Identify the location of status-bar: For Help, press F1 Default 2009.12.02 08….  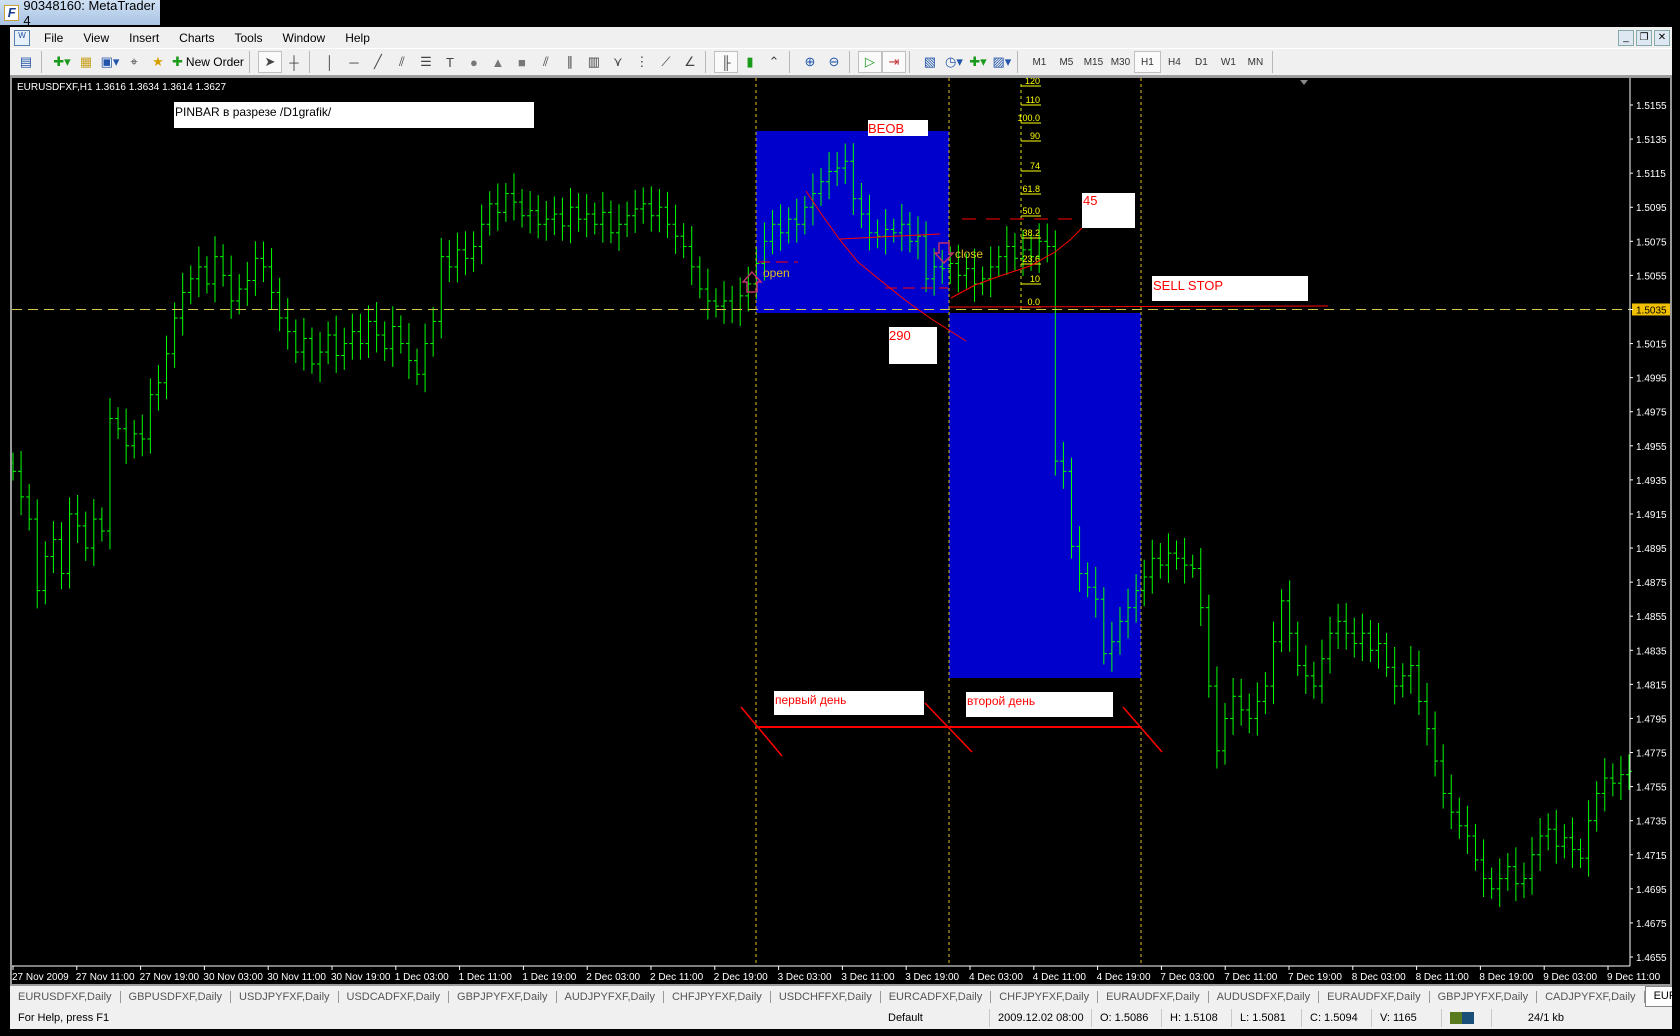
(841, 1018).